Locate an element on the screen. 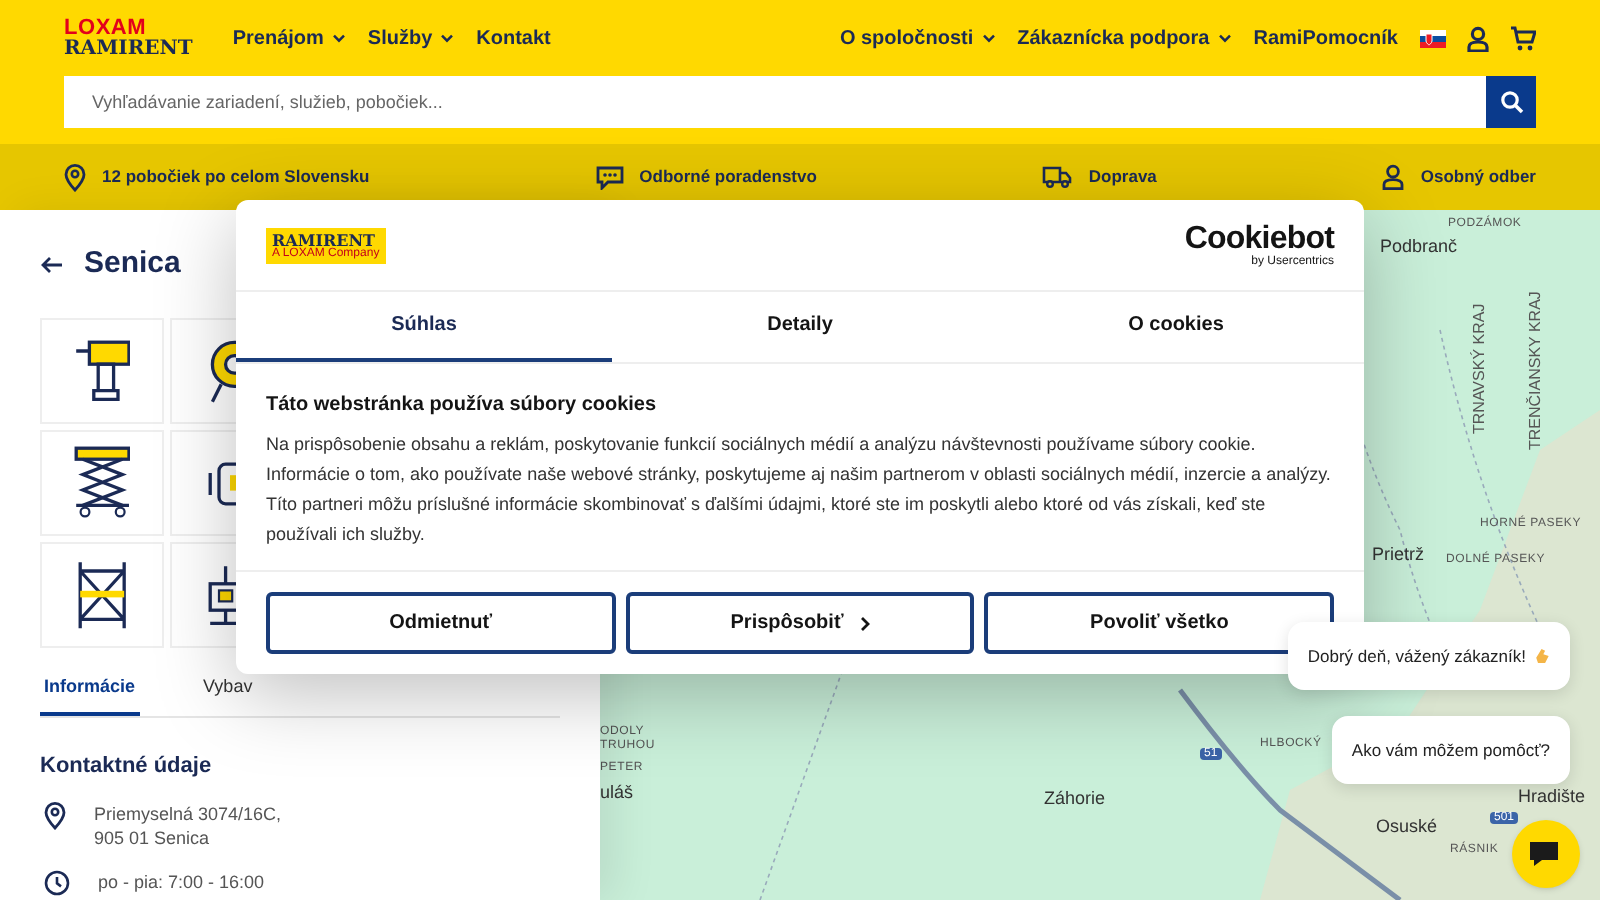 This screenshot has height=900, width=1600. dialog-heading: Táto webstránka používa súbory cookies is located at coordinates (462, 406).